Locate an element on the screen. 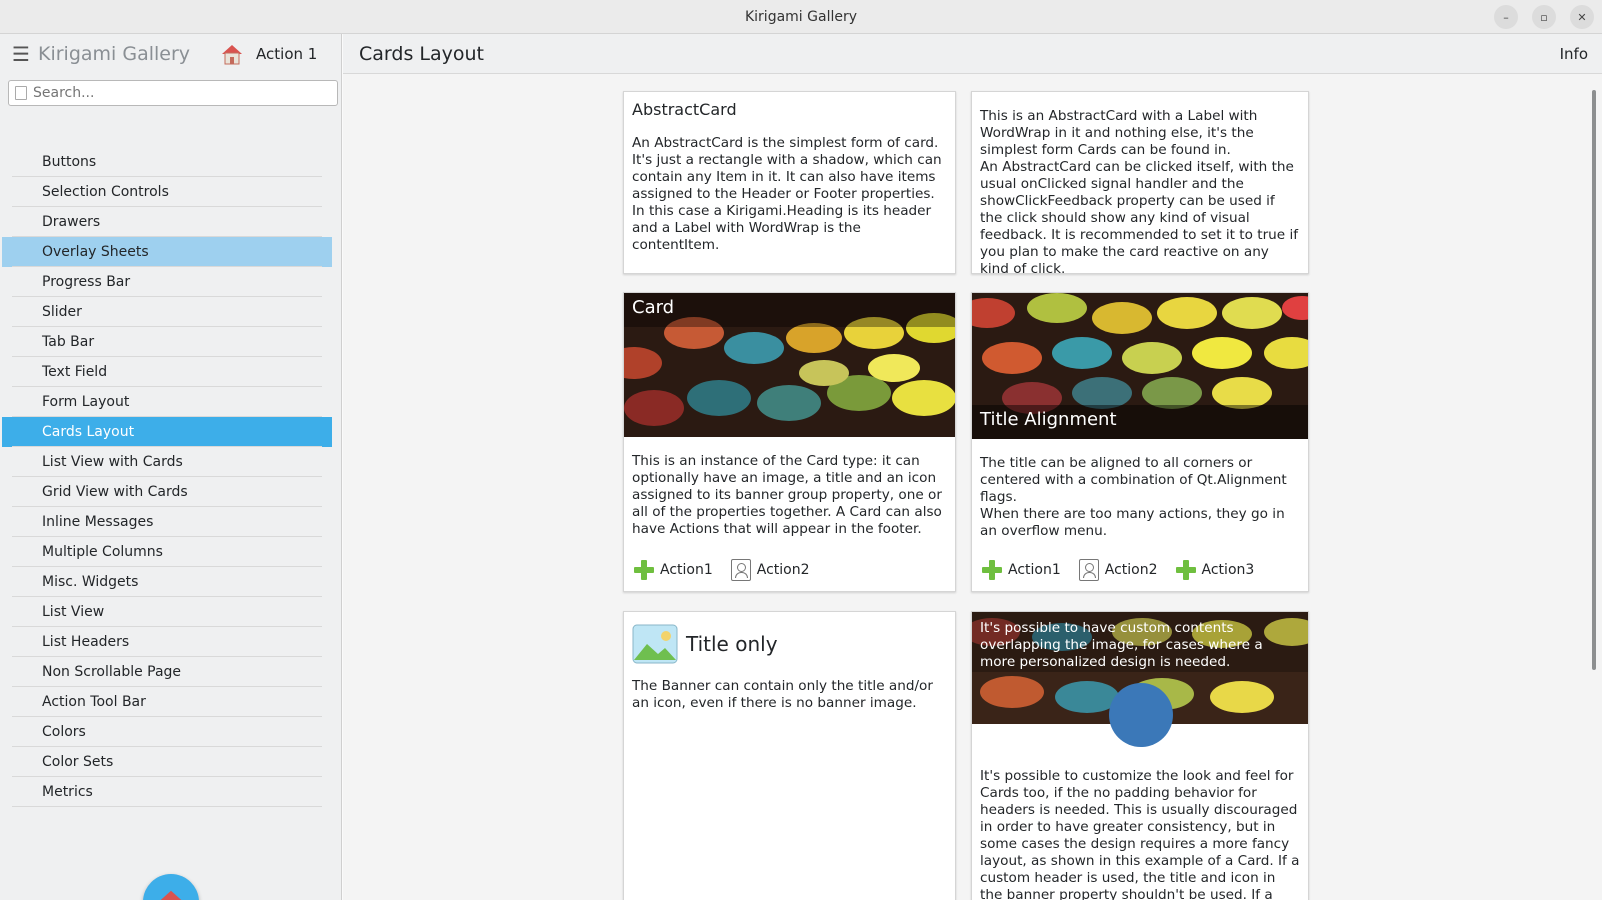  sidebar-item-list-view-with-cards: List View with Cards is located at coordinates (167, 462).